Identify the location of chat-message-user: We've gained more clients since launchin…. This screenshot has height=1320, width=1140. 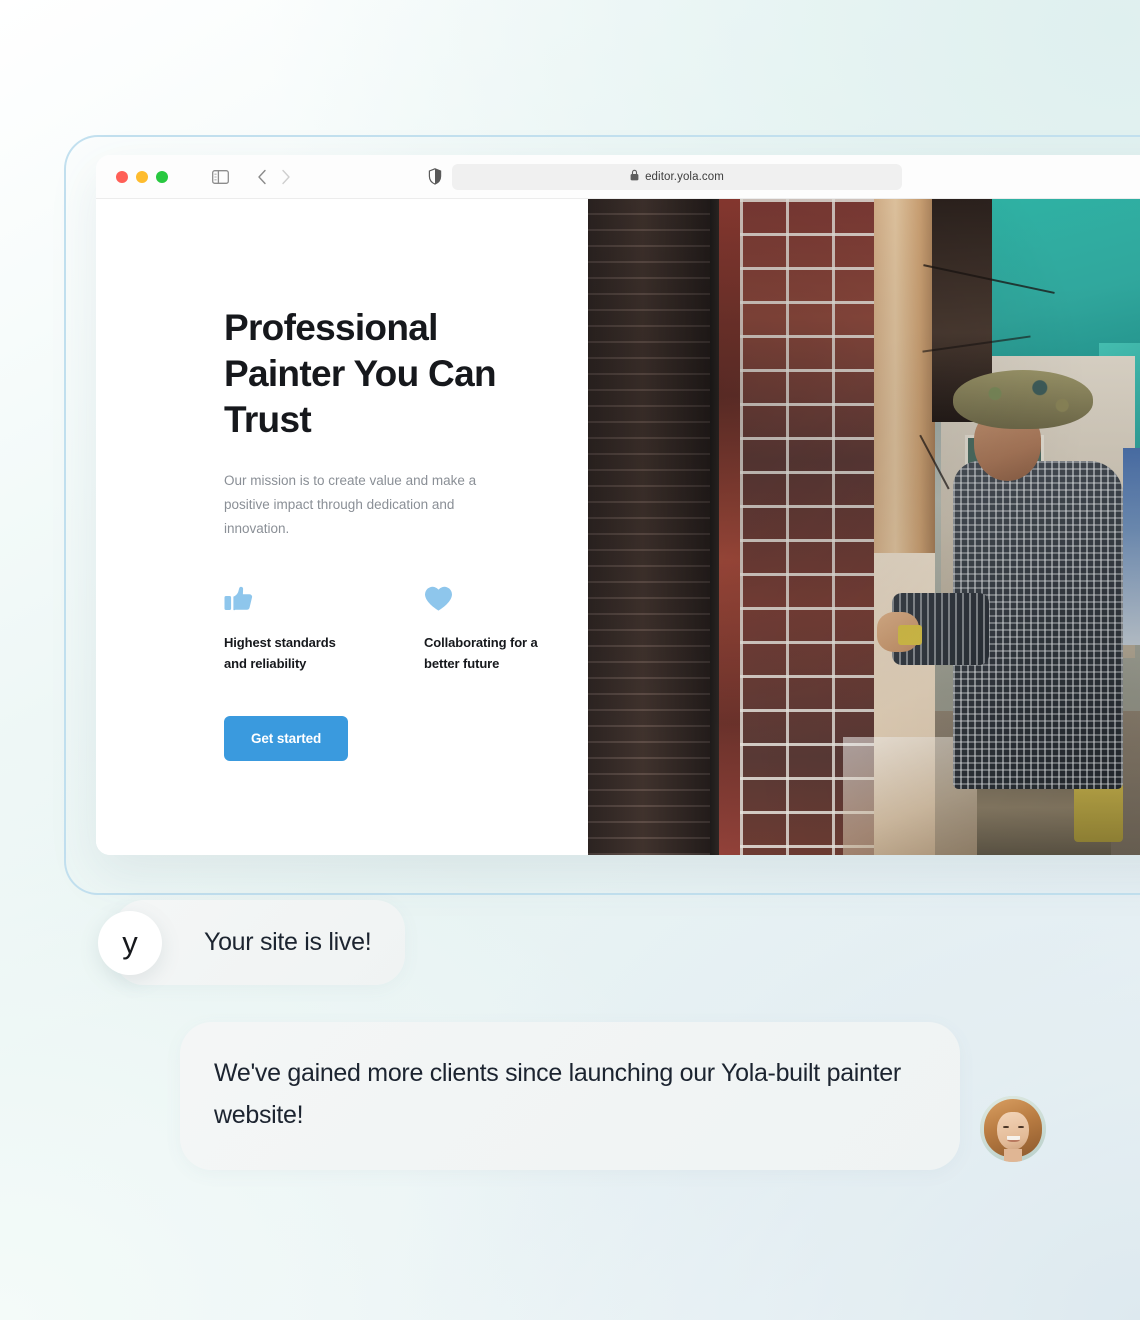
(613, 1096).